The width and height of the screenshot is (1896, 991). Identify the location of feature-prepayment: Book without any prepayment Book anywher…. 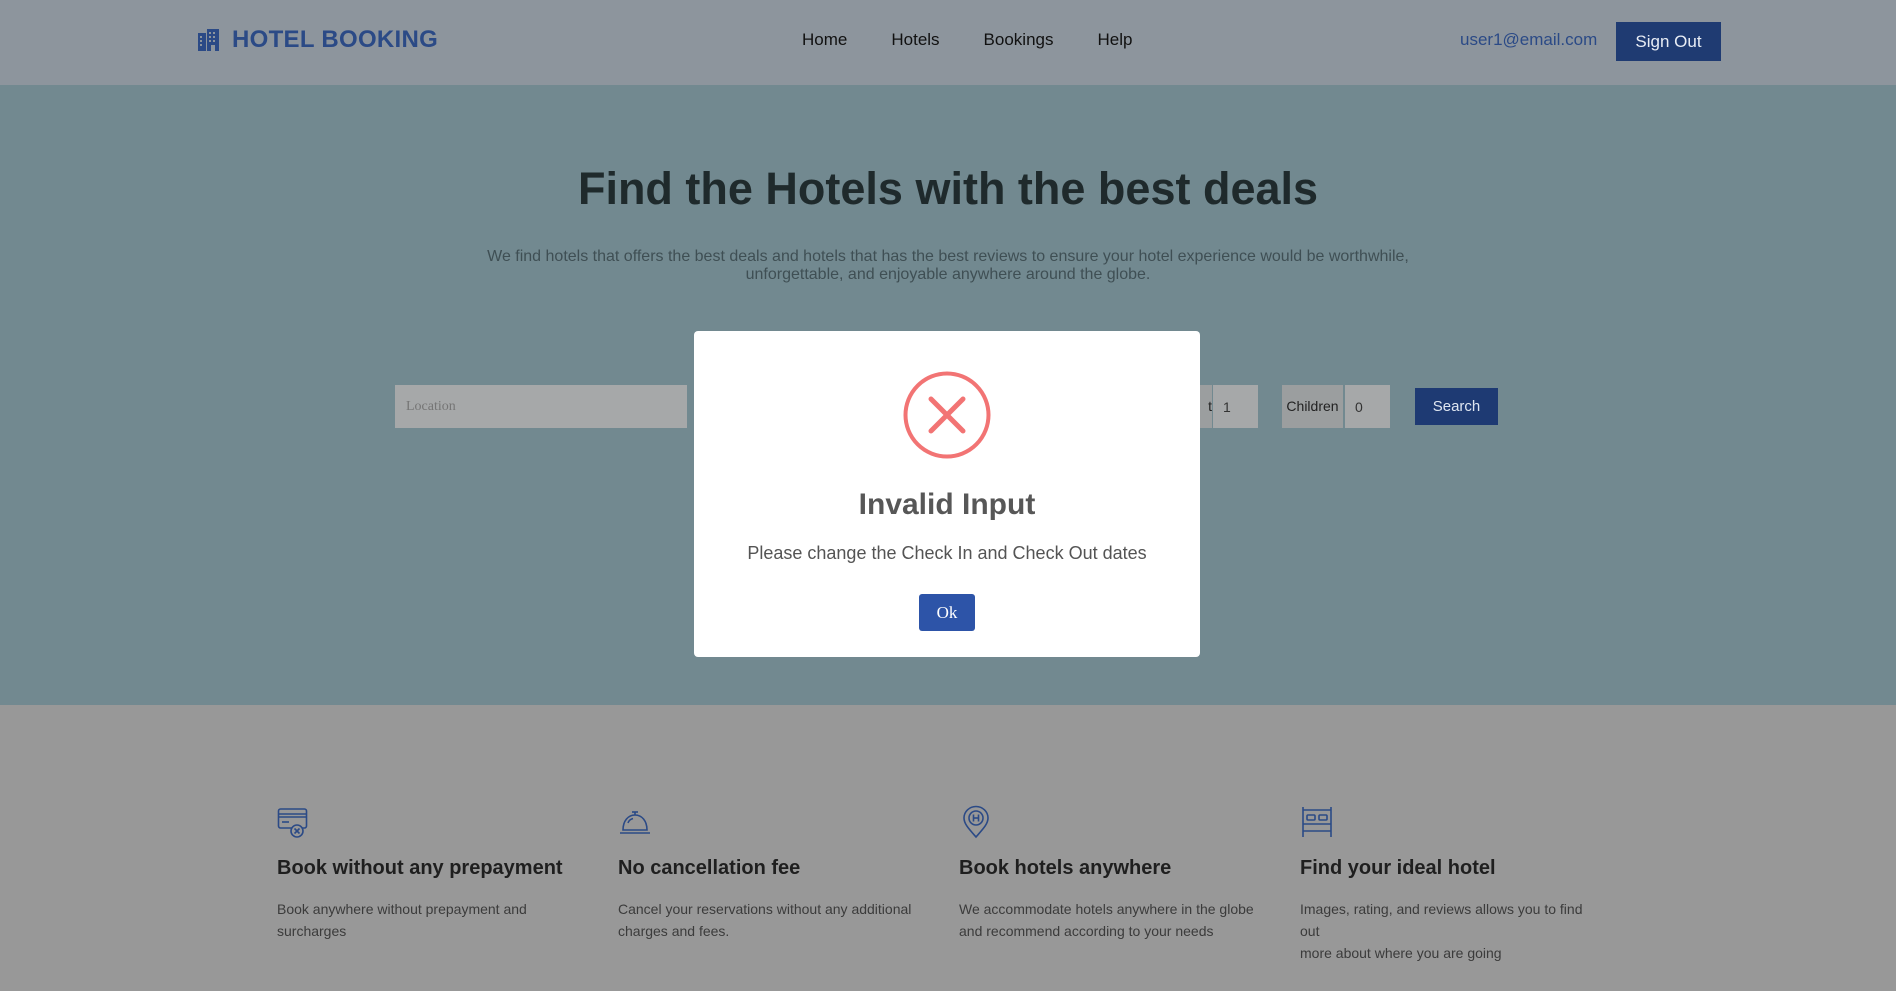
(427, 873).